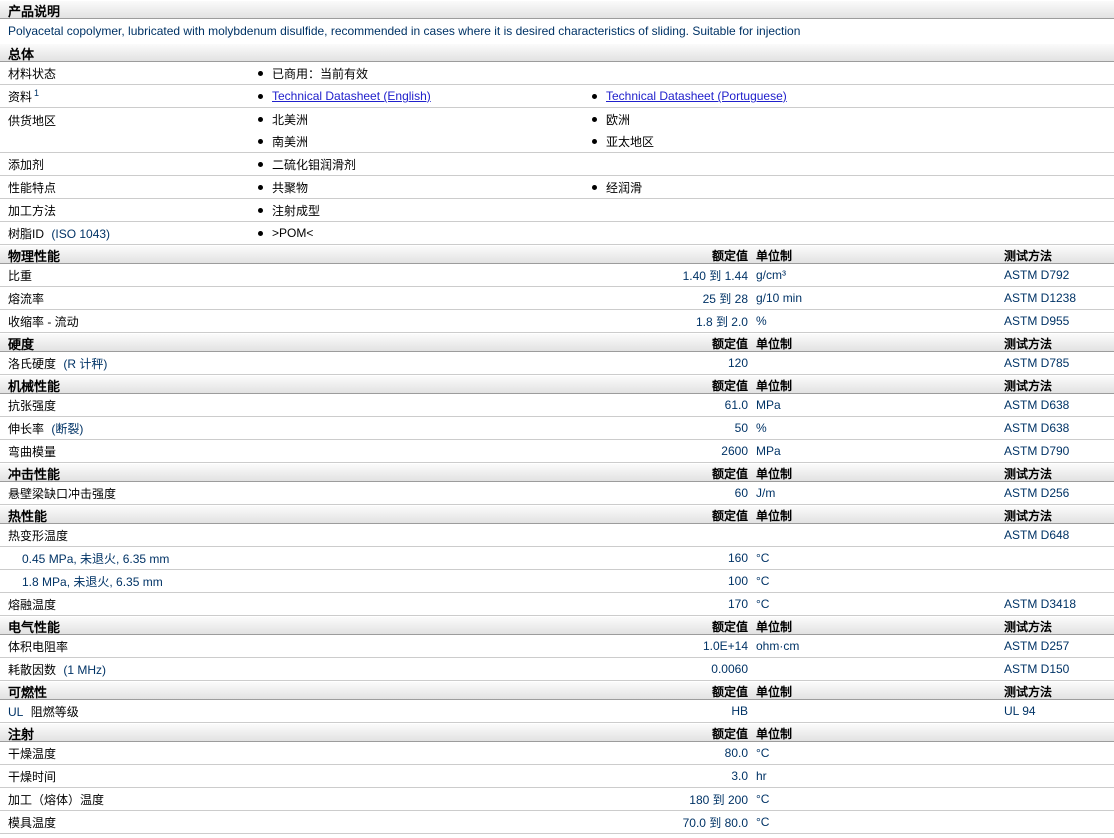 This screenshot has width=1114, height=838. Describe the element at coordinates (557, 321) in the screenshot. I see `row-shrinkage-flow: 收缩率 - 流动 1.8 到 2.0 % ASTM D955` at that location.